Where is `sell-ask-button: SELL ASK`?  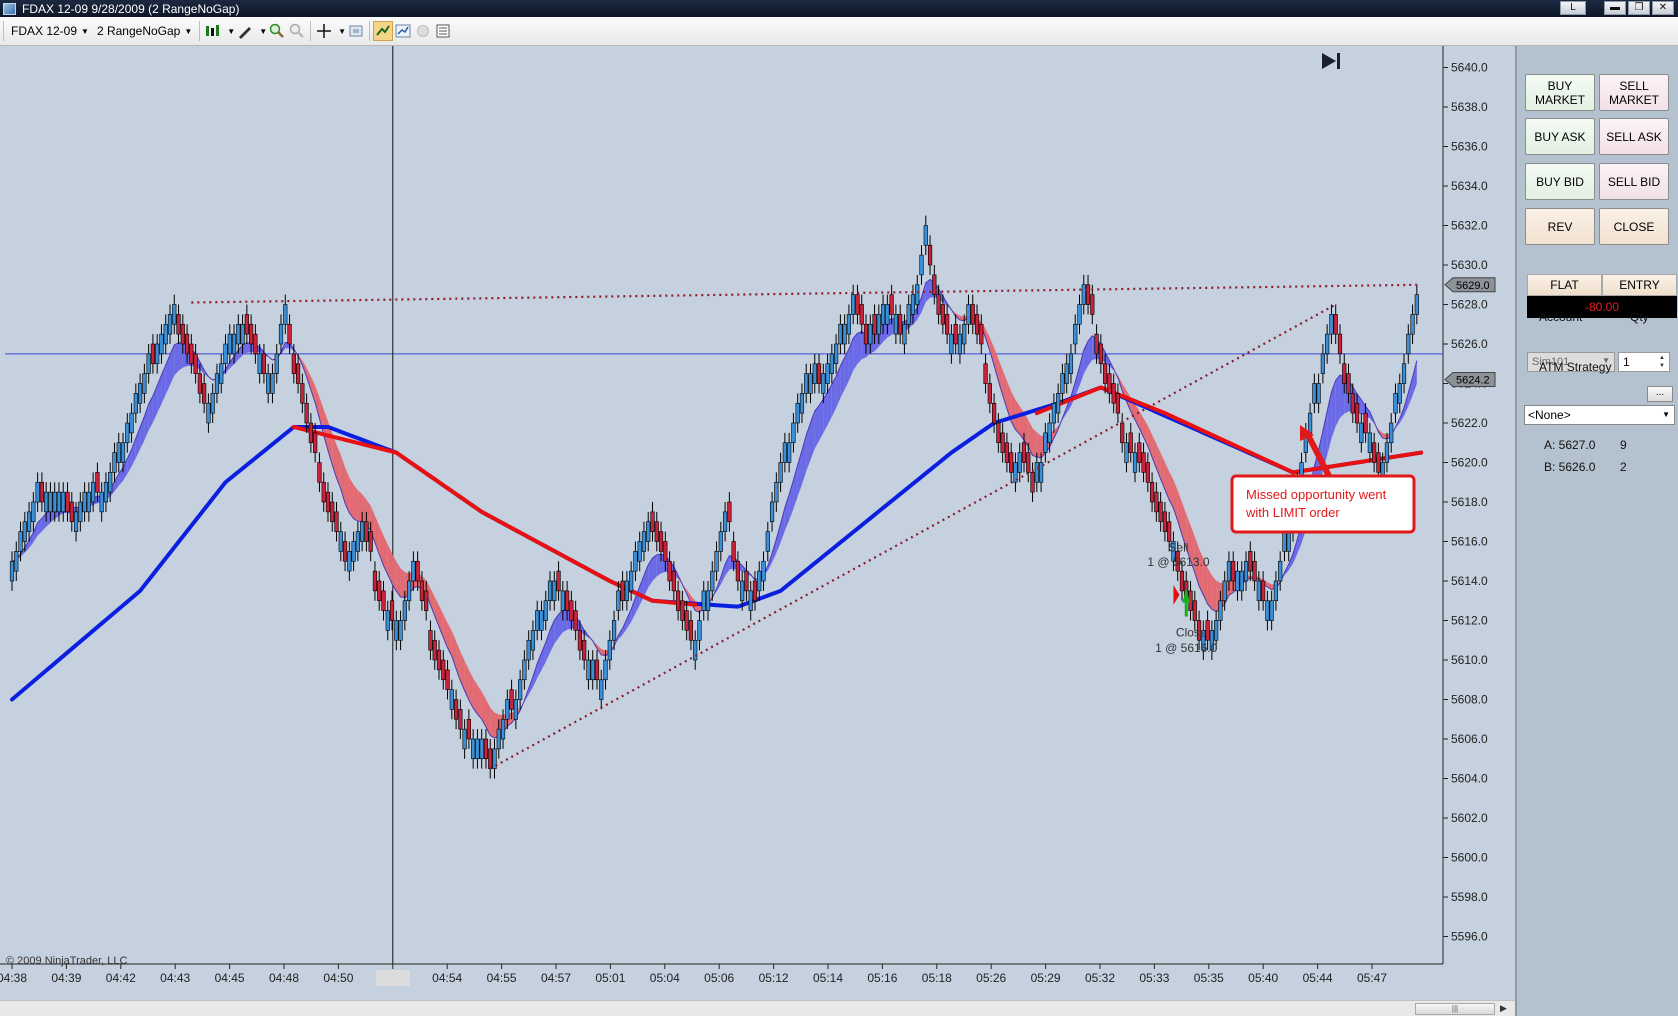
sell-ask-button: SELL ASK is located at coordinates (1634, 136).